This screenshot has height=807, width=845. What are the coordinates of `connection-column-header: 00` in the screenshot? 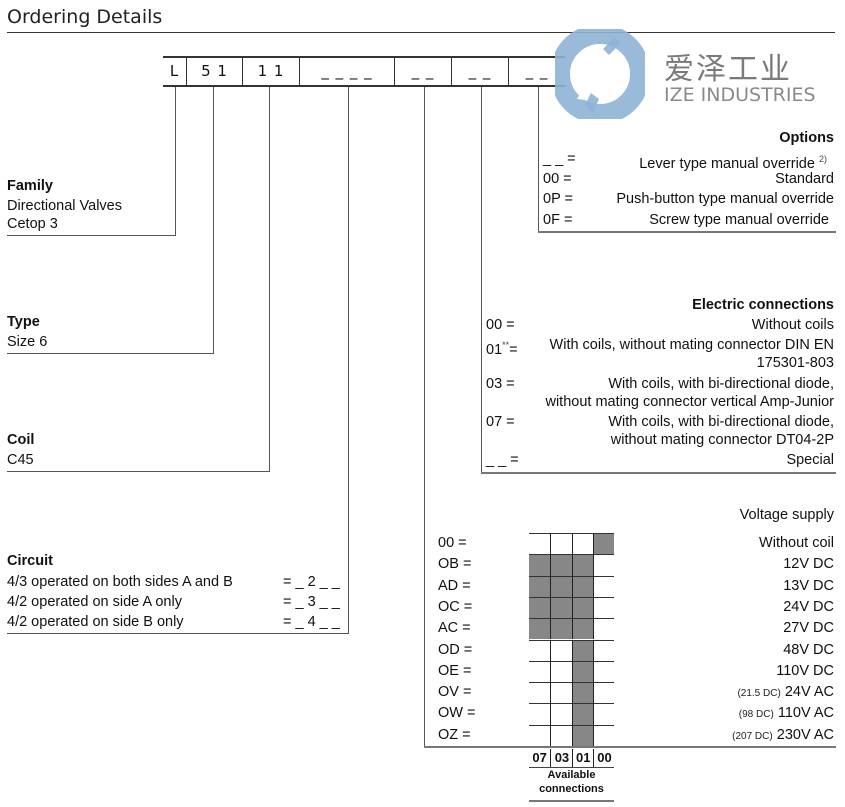 It's located at (603, 758).